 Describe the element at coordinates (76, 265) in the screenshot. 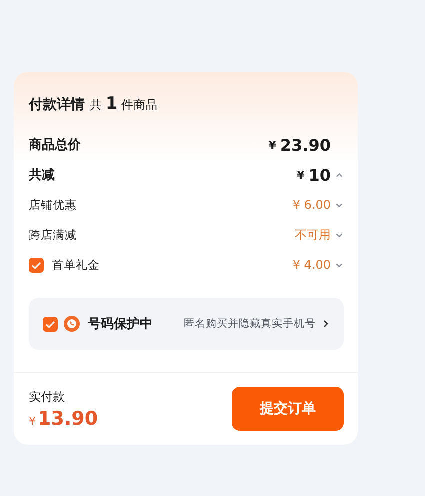

I see `discount-label: 首单礼金` at that location.